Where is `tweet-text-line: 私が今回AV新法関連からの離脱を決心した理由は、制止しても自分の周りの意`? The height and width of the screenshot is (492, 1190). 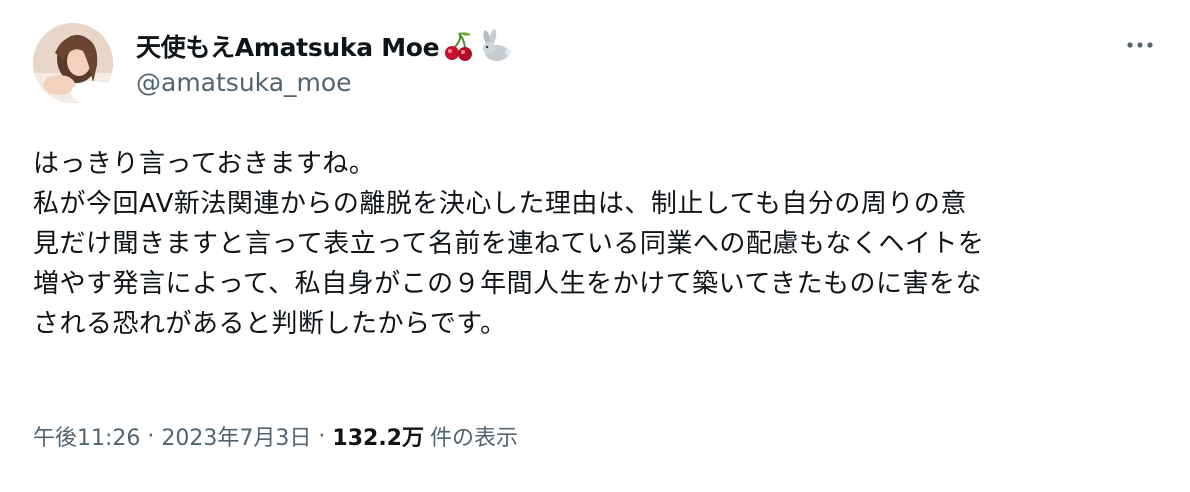 tweet-text-line: 私が今回AV新法関連からの離脱を決心した理由は、制止しても自分の周りの意 is located at coordinates (500, 204).